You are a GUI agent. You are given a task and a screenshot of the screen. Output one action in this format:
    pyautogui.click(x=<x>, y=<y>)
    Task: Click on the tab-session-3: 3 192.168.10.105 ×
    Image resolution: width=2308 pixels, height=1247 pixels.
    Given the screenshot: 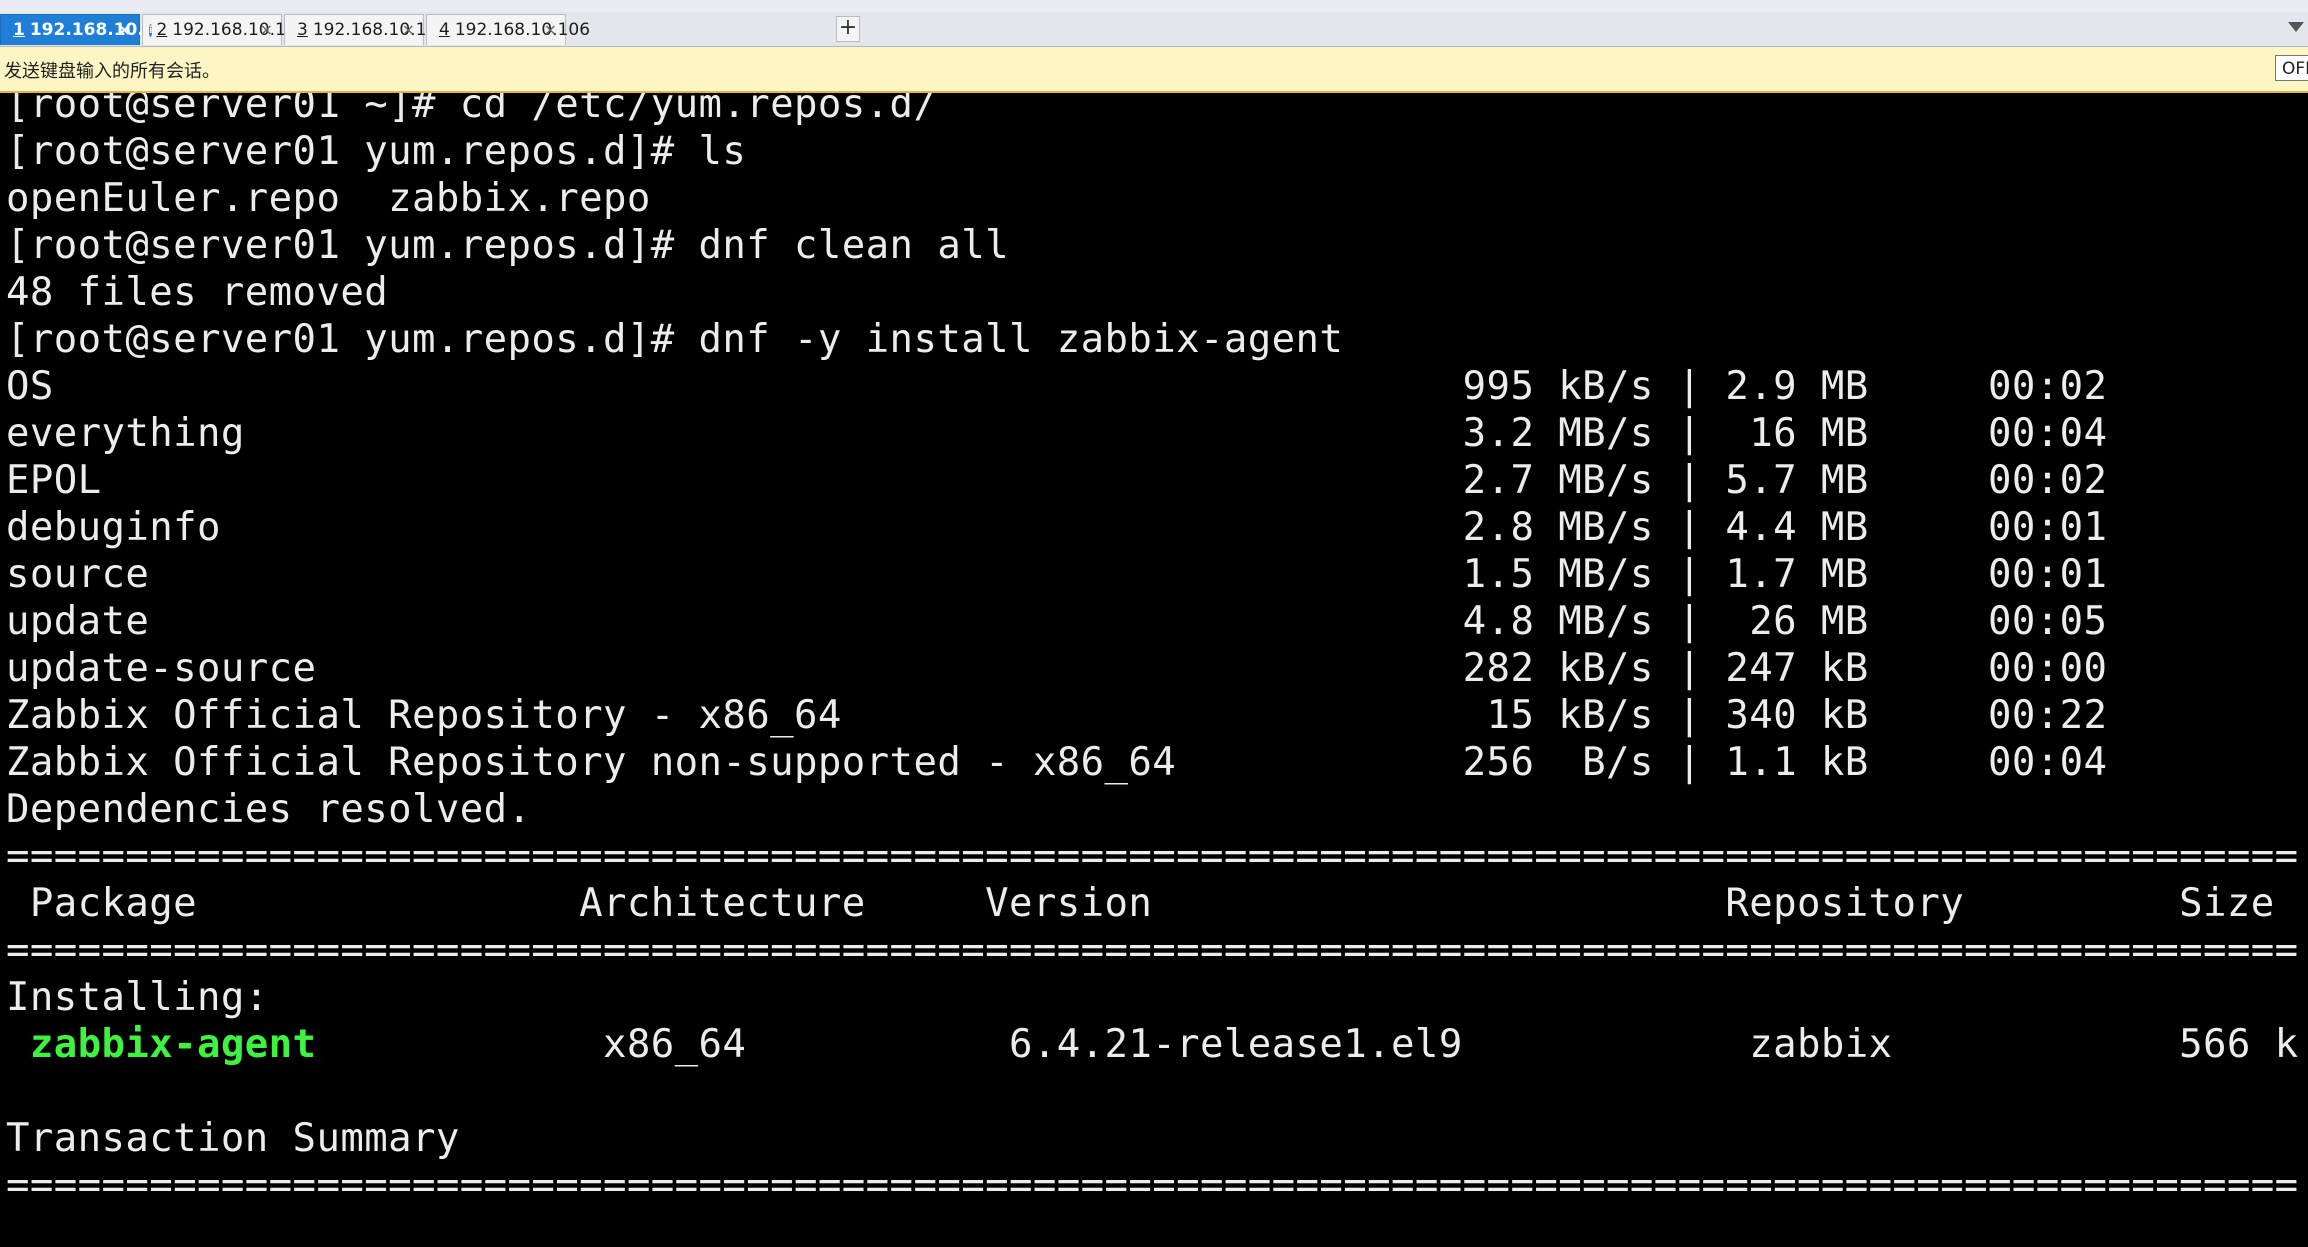 What is the action you would take?
    pyautogui.click(x=366, y=29)
    